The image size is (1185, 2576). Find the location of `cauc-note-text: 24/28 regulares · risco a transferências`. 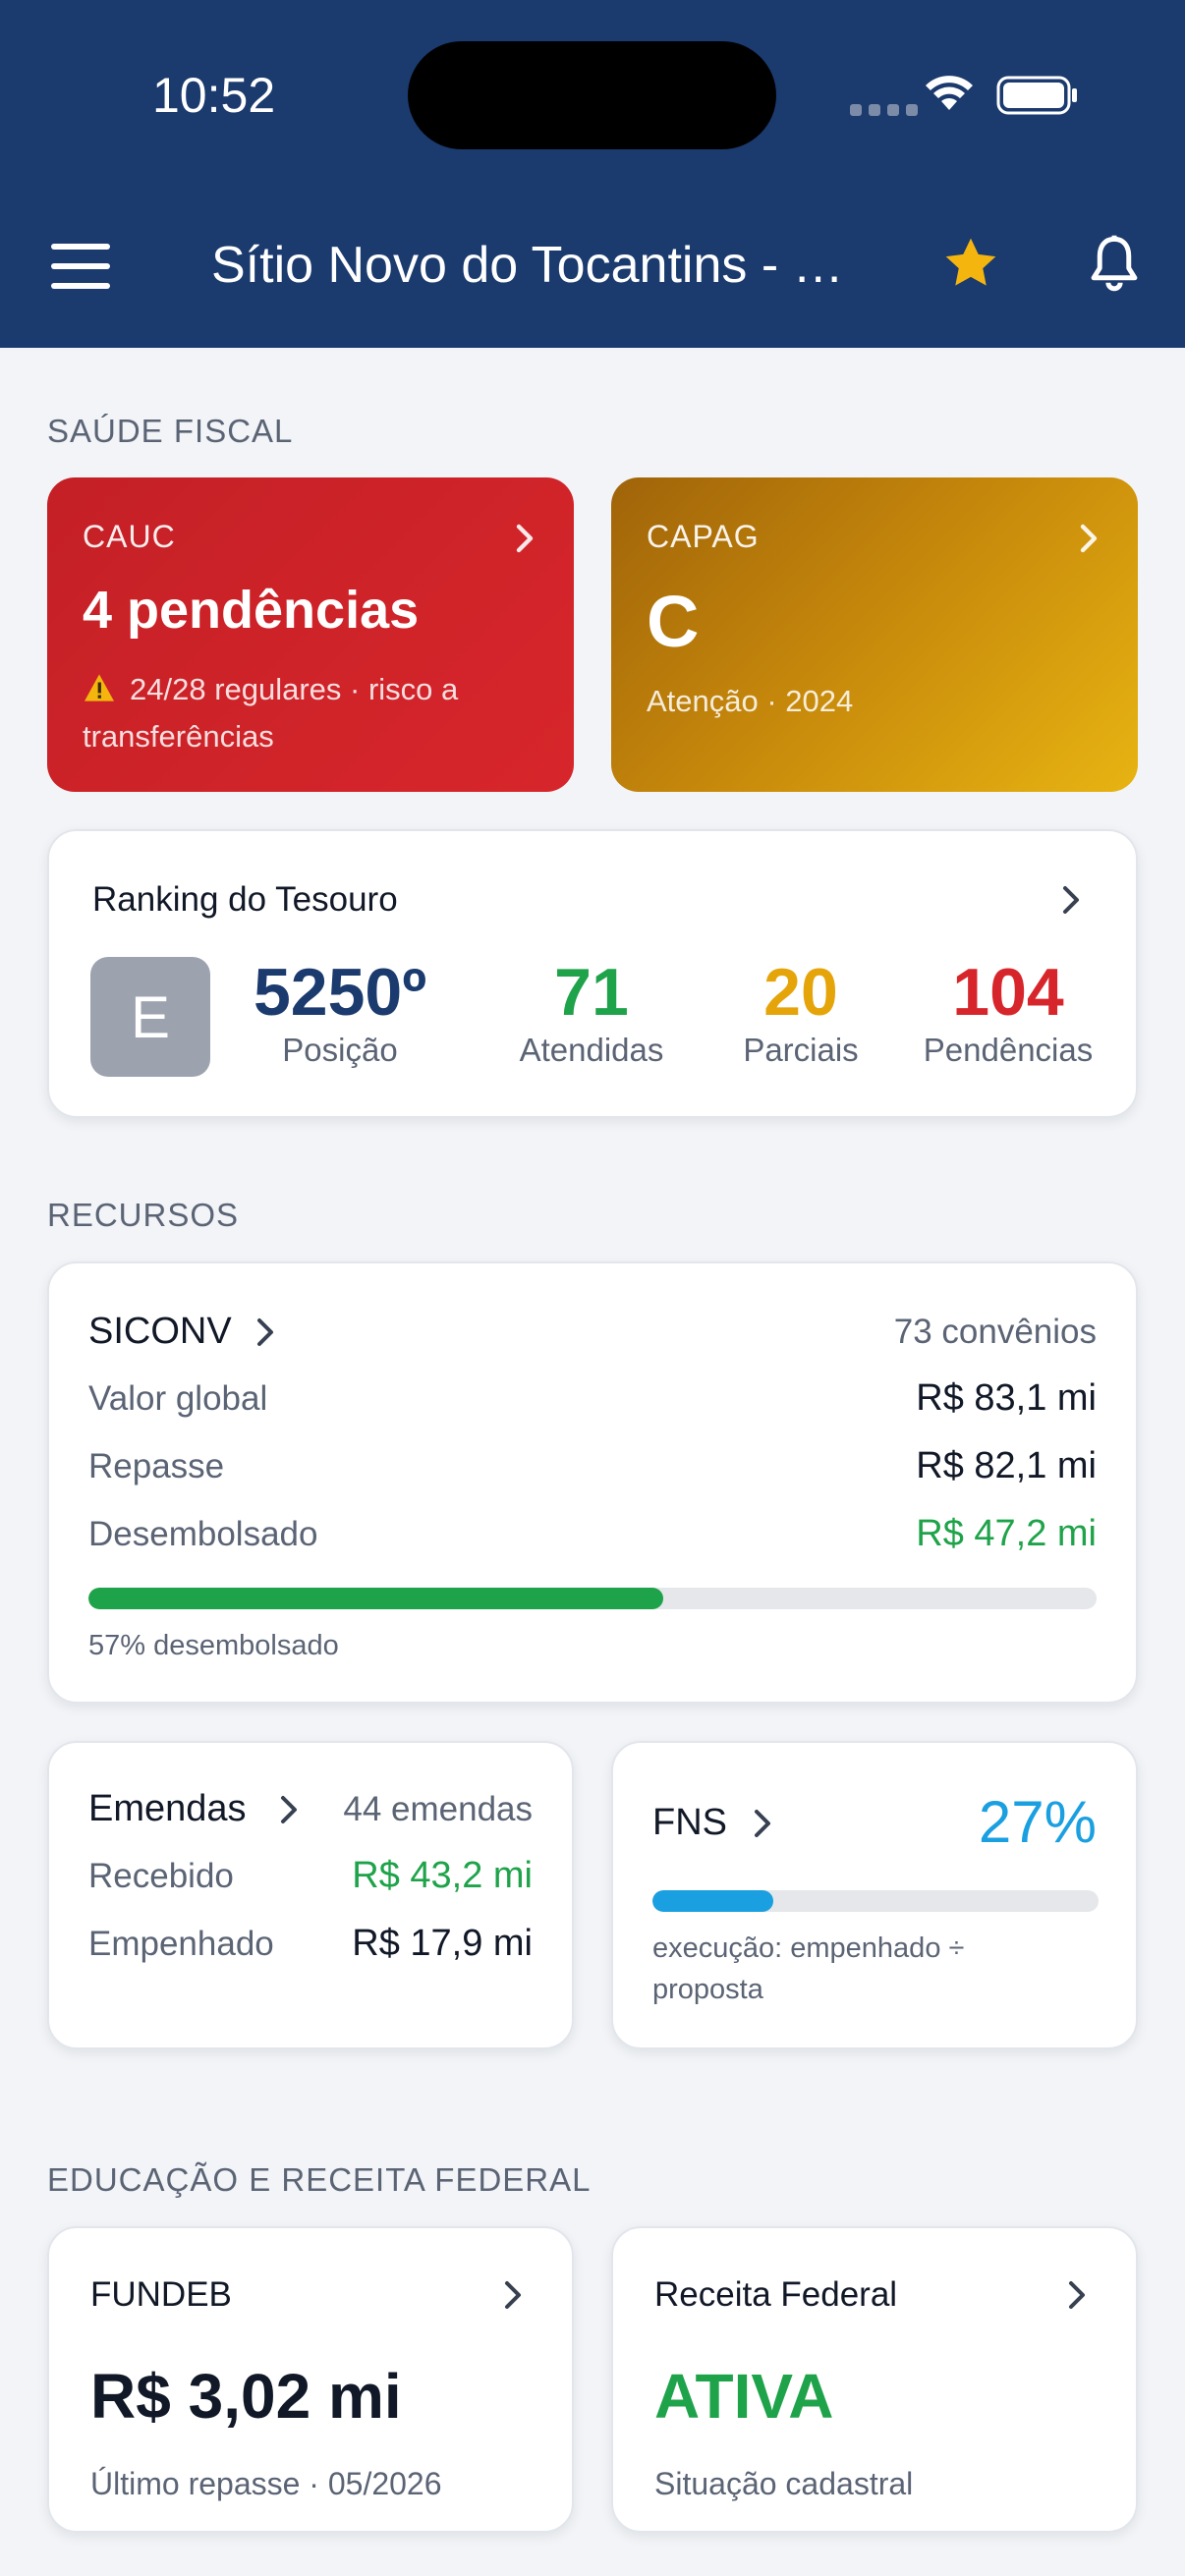

cauc-note-text: 24/28 regulares · risco a transferências is located at coordinates (271, 713).